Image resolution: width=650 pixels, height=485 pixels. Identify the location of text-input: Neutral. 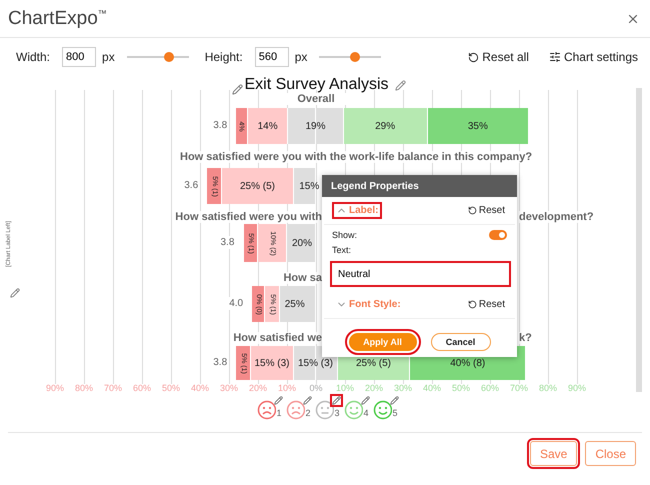
(420, 274).